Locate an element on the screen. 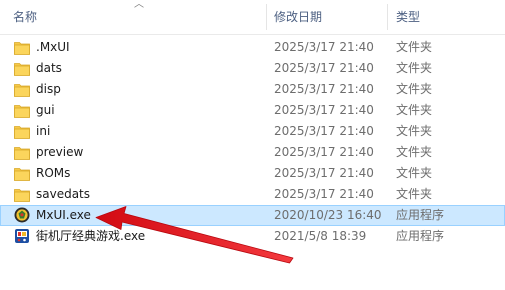 Image resolution: width=505 pixels, height=290 pixels. list-item-folder-dats: dats 2025/3/17 21:40 文件夹 is located at coordinates (252, 68).